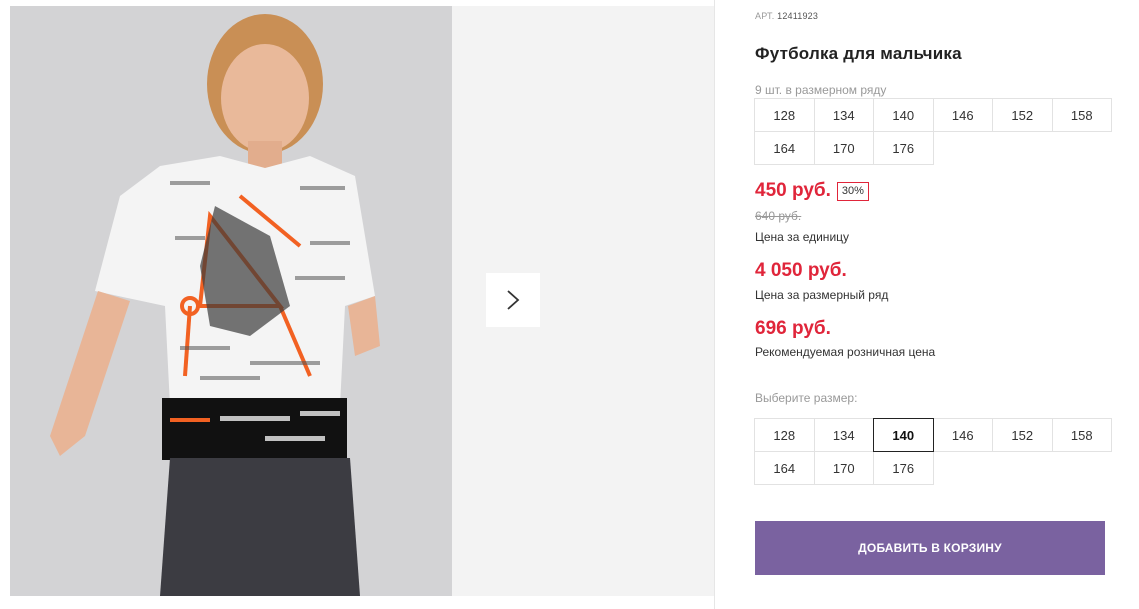 Image resolution: width=1139 pixels, height=609 pixels. Describe the element at coordinates (806, 398) in the screenshot. I see `choose-size-label: Выберите размер:` at that location.